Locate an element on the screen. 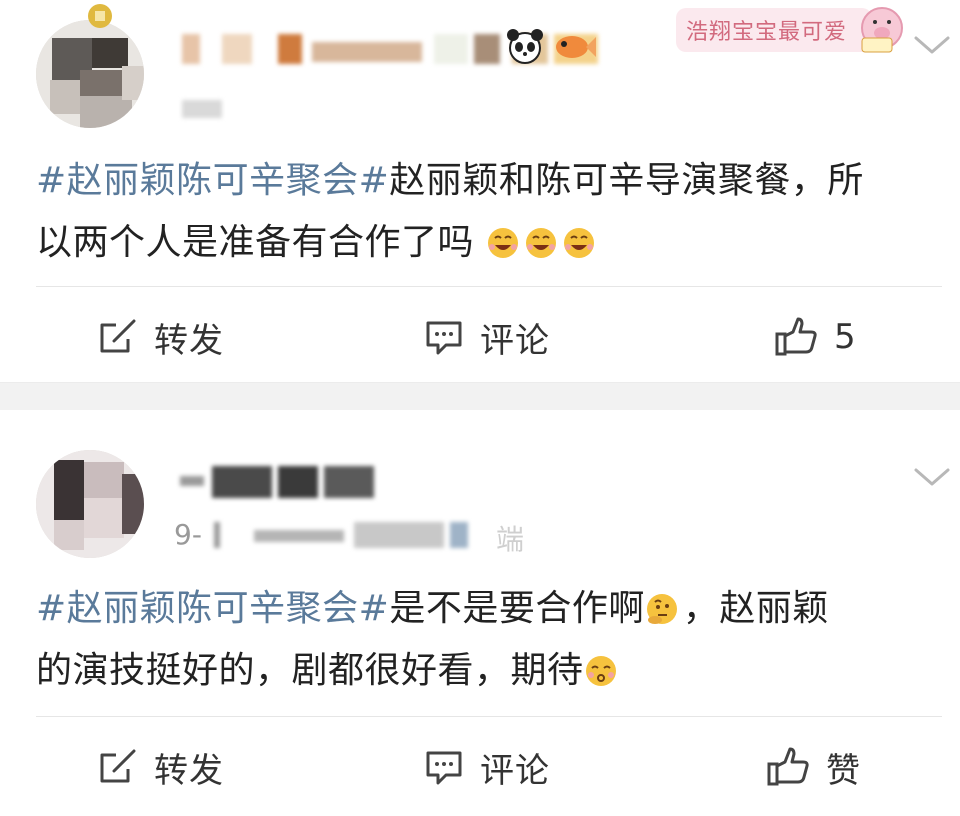 The height and width of the screenshot is (816, 960). post-text: 是不是要合作啊 is located at coordinates (517, 608).